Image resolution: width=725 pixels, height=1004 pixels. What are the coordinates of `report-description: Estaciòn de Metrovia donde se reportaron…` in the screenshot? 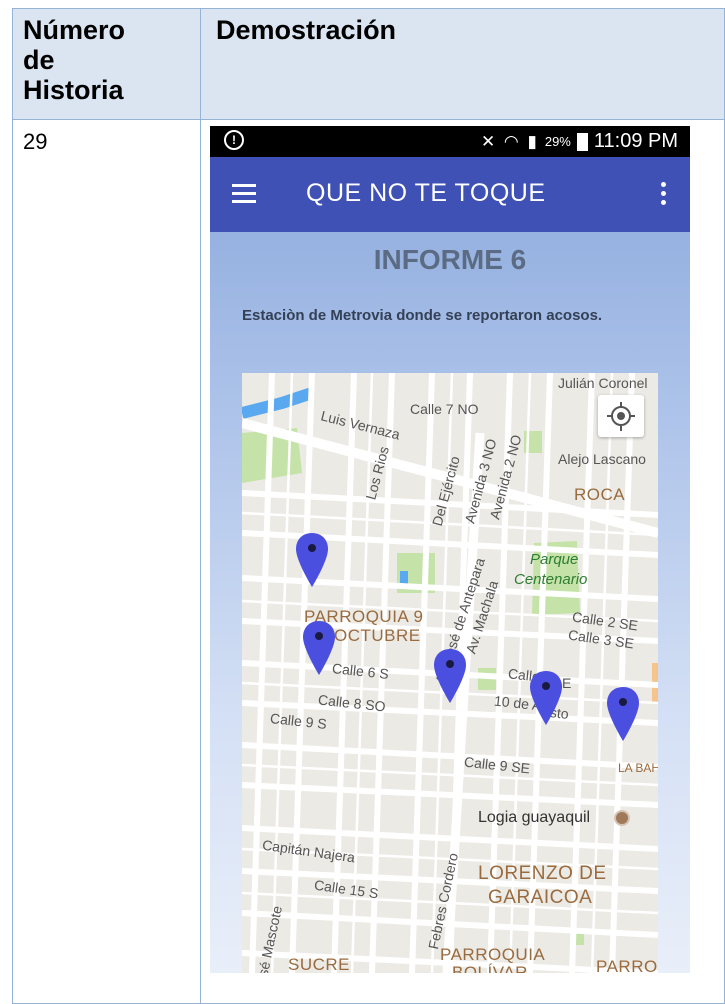 It's located at (422, 315).